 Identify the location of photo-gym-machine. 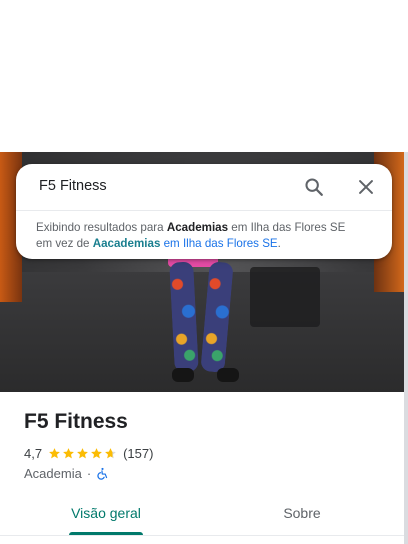
(285, 297).